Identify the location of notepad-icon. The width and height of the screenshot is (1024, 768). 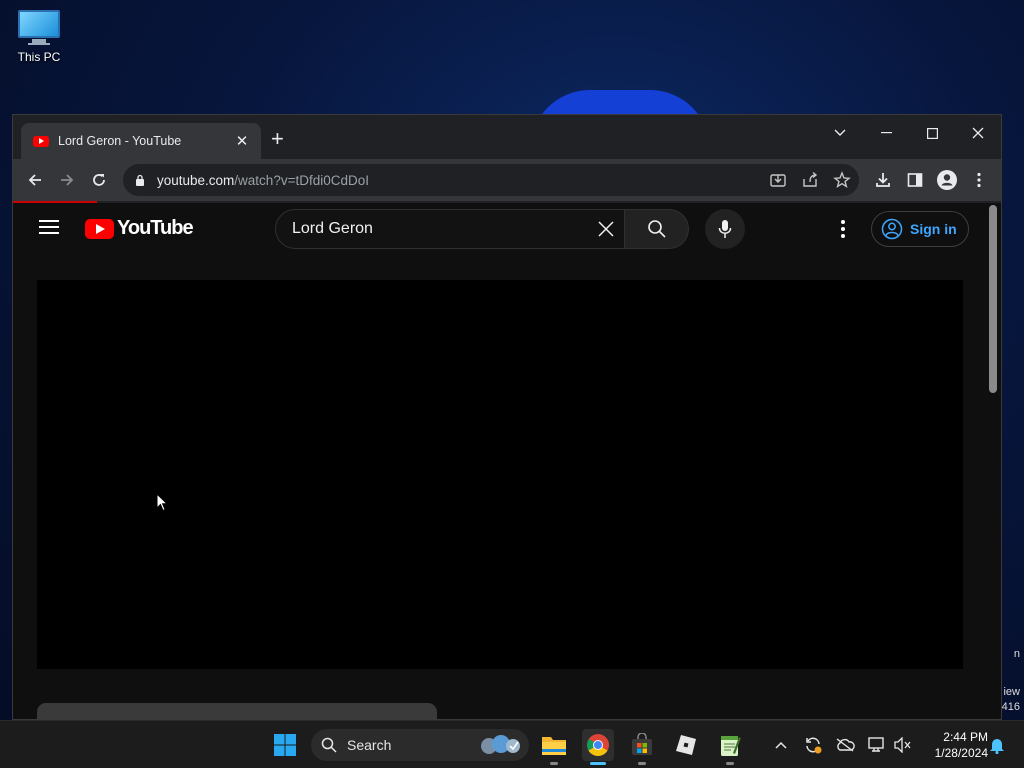
(731, 746).